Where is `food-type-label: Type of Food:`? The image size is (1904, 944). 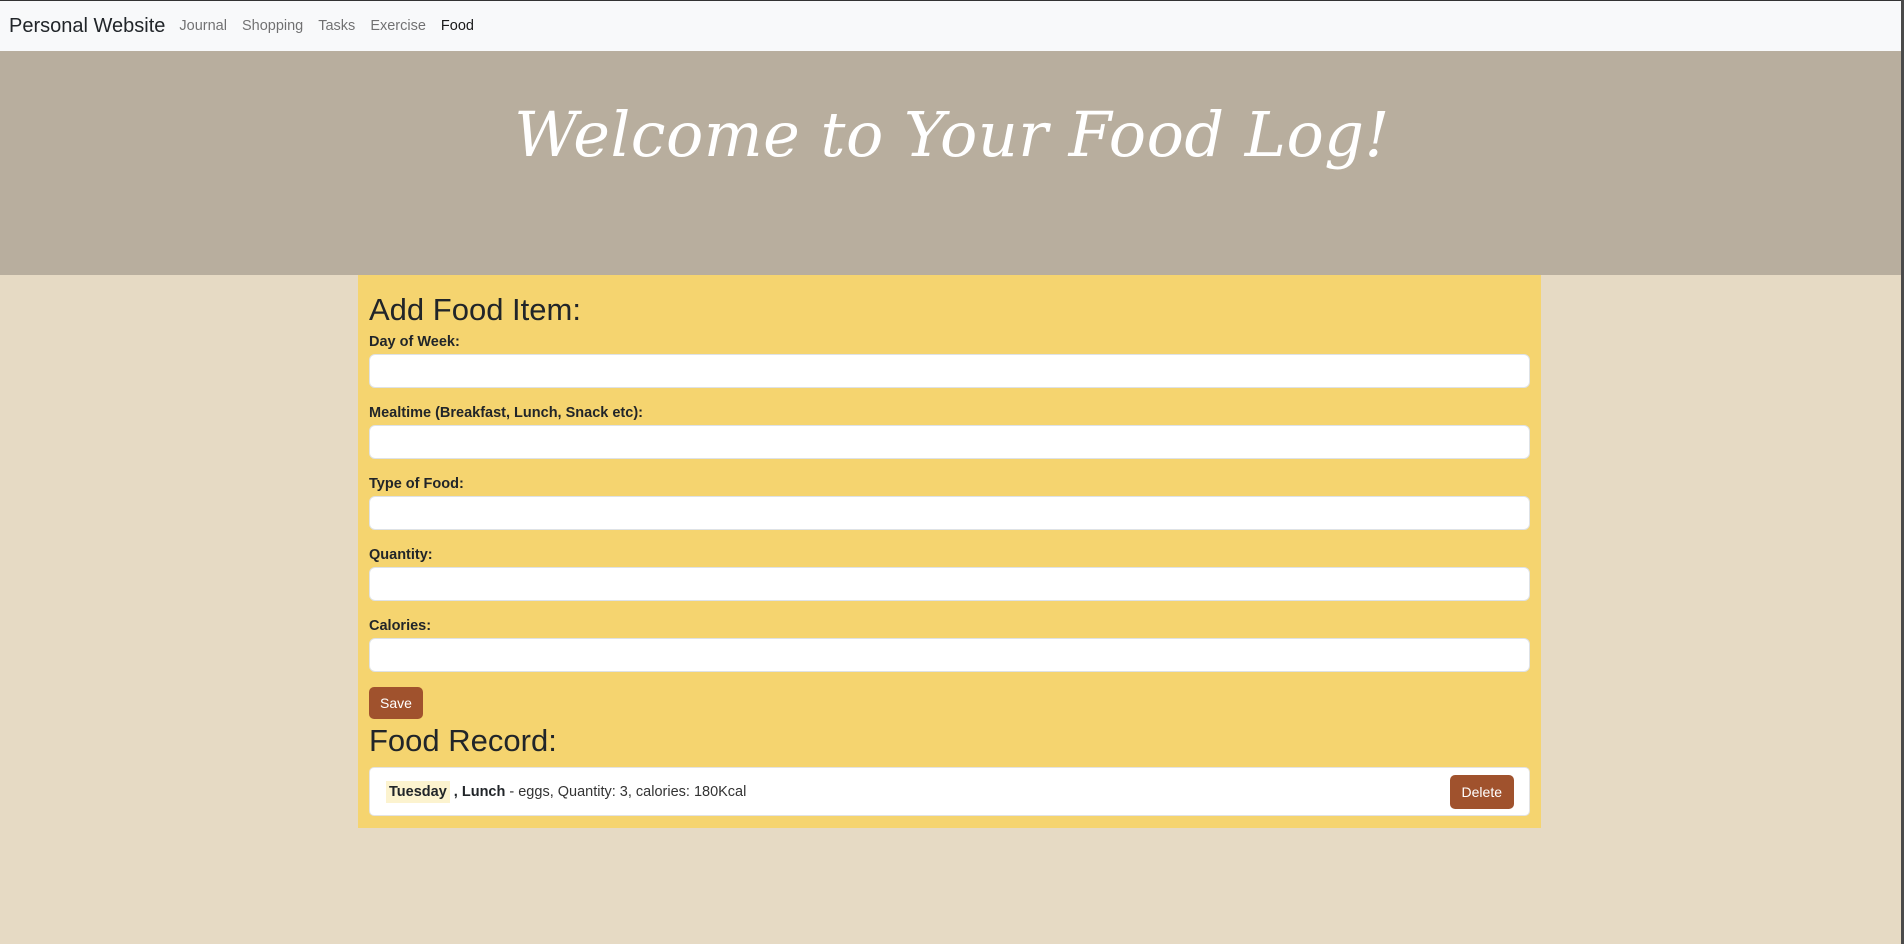
food-type-label: Type of Food: is located at coordinates (416, 484).